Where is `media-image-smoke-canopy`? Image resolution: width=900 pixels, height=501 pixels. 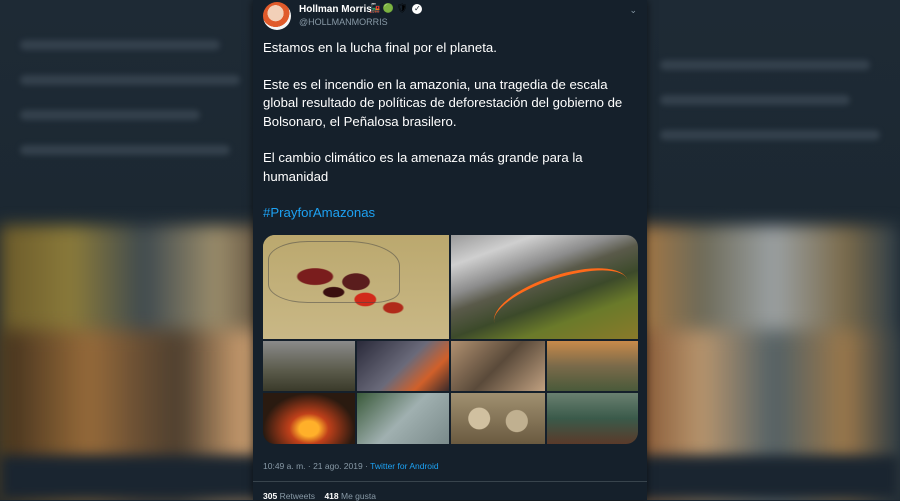 media-image-smoke-canopy is located at coordinates (403, 418).